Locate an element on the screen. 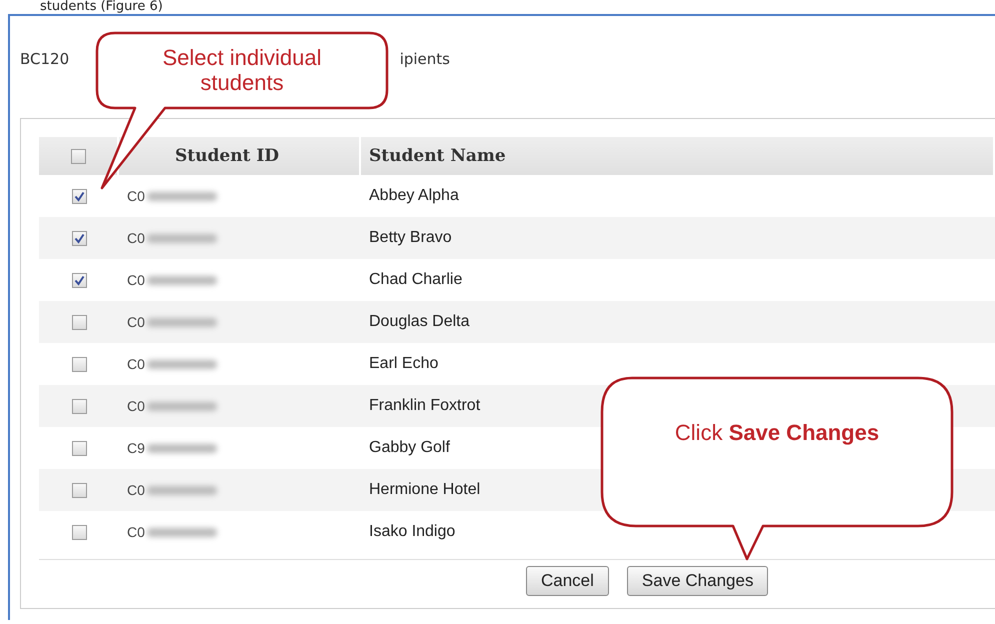 The width and height of the screenshot is (995, 624). table-cell: Betty Bravo is located at coordinates (410, 238).